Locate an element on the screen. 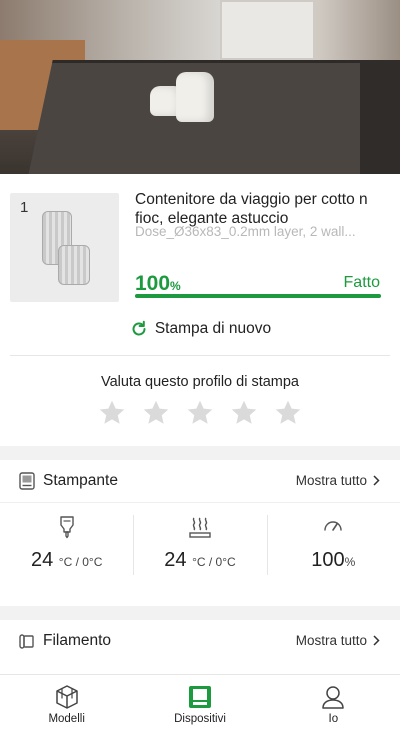 This screenshot has width=400, height=734. print-speed: 100% is located at coordinates (333, 545).